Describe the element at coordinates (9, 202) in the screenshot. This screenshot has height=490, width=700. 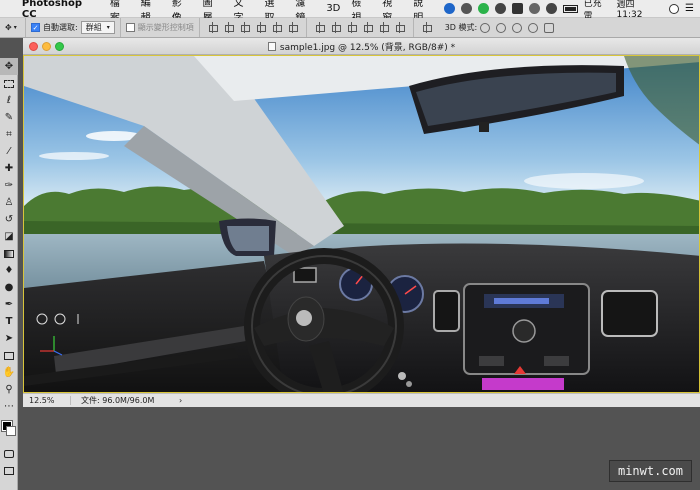
I see `clone-stamp-tool-icon: ♙` at that location.